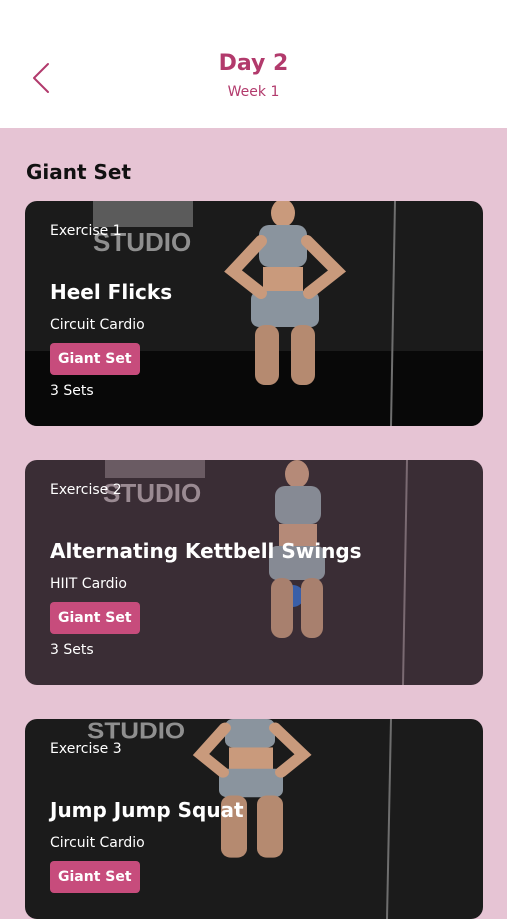  I want to click on page-subtitle: Week 1, so click(253, 92).